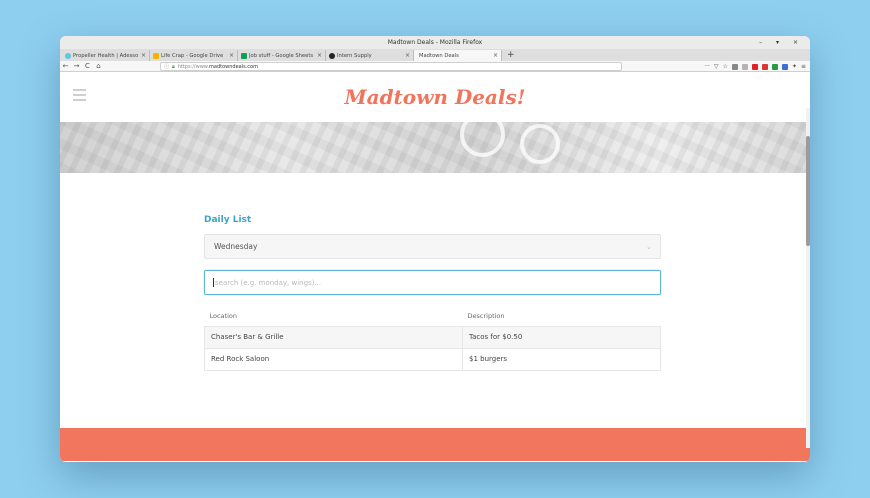  What do you see at coordinates (725, 66) in the screenshot?
I see `bookmark-star-icon: ☆` at bounding box center [725, 66].